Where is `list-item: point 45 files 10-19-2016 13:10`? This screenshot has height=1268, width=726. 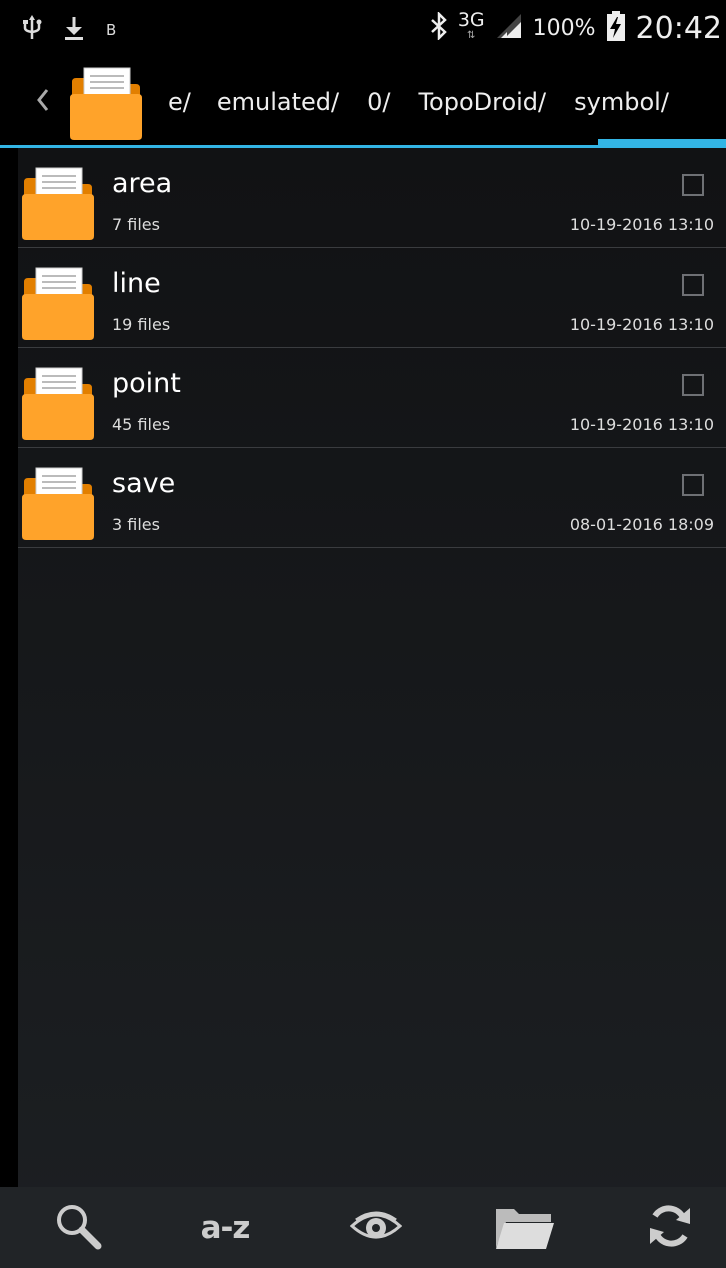 list-item: point 45 files 10-19-2016 13:10 is located at coordinates (372, 398).